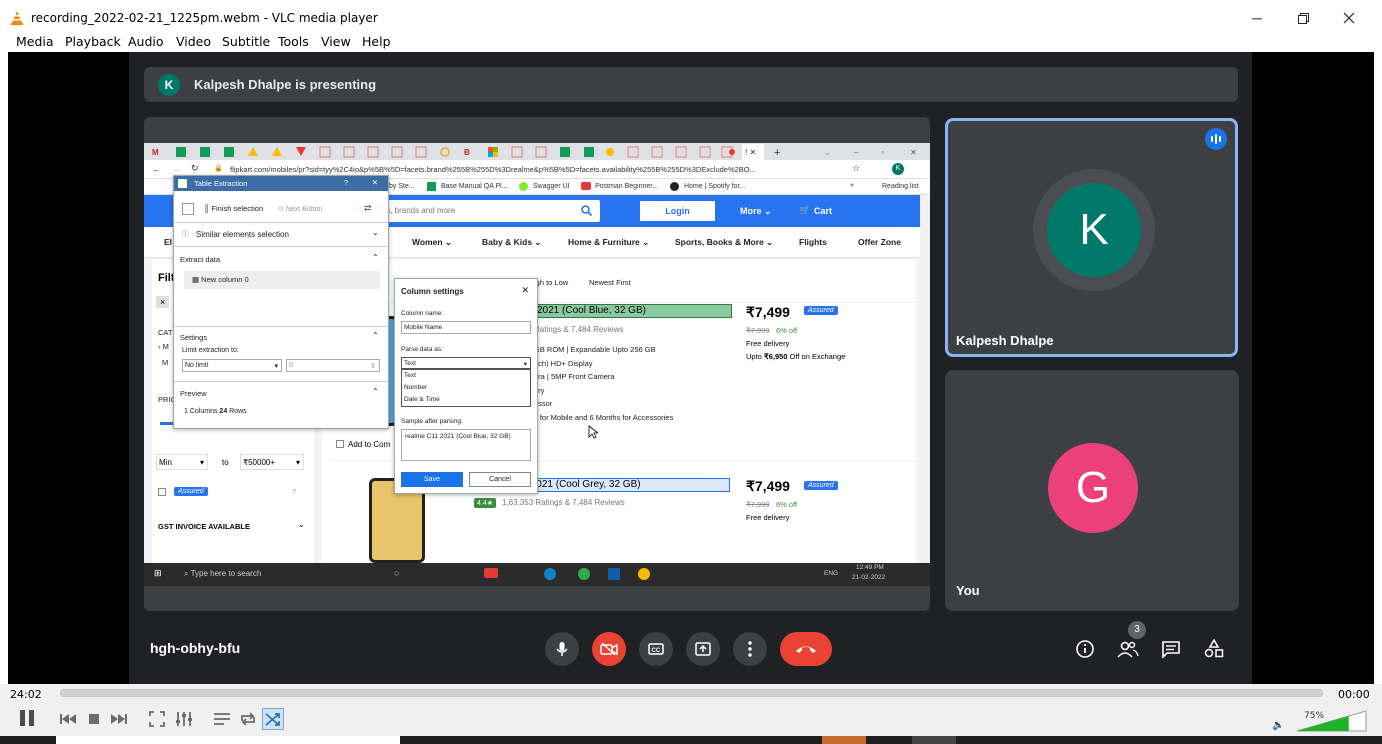  I want to click on participant-tile-presenter: K Kalpesh Dhalpe, so click(1091, 237).